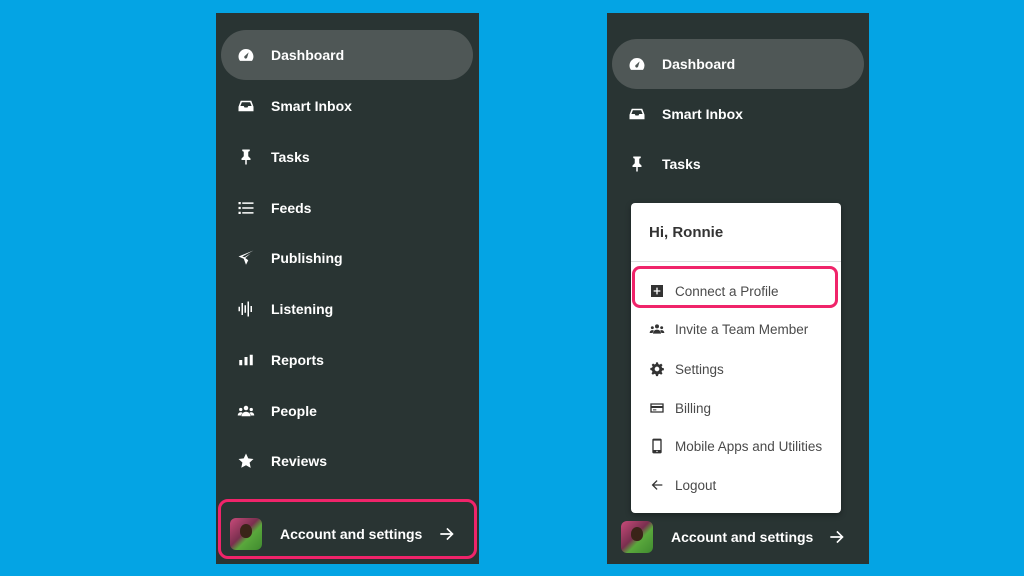 The width and height of the screenshot is (1024, 576). Describe the element at coordinates (347, 360) in the screenshot. I see `sidebar-item-reports: Reports` at that location.